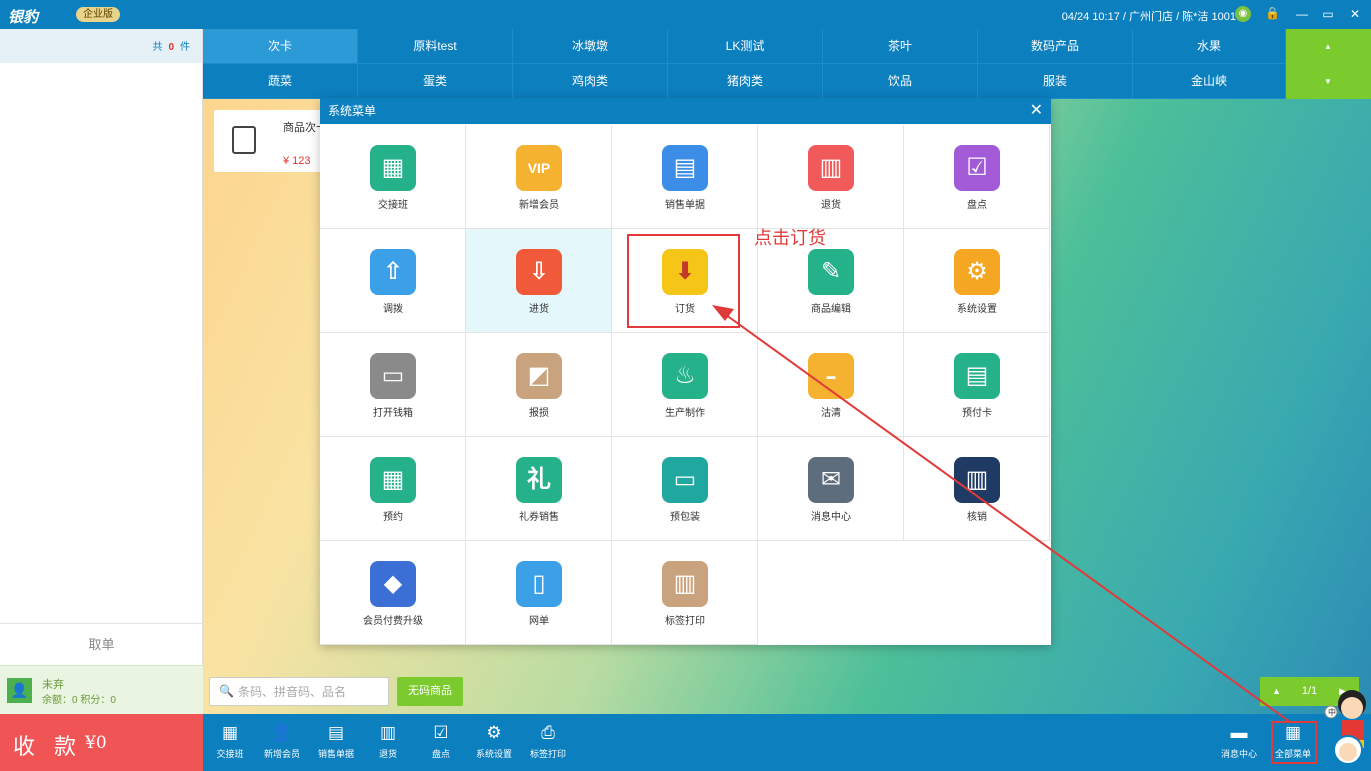 This screenshot has width=1371, height=771. What do you see at coordinates (831, 385) in the screenshot?
I see `menu-item-sold-out: ▬ 沽清` at bounding box center [831, 385].